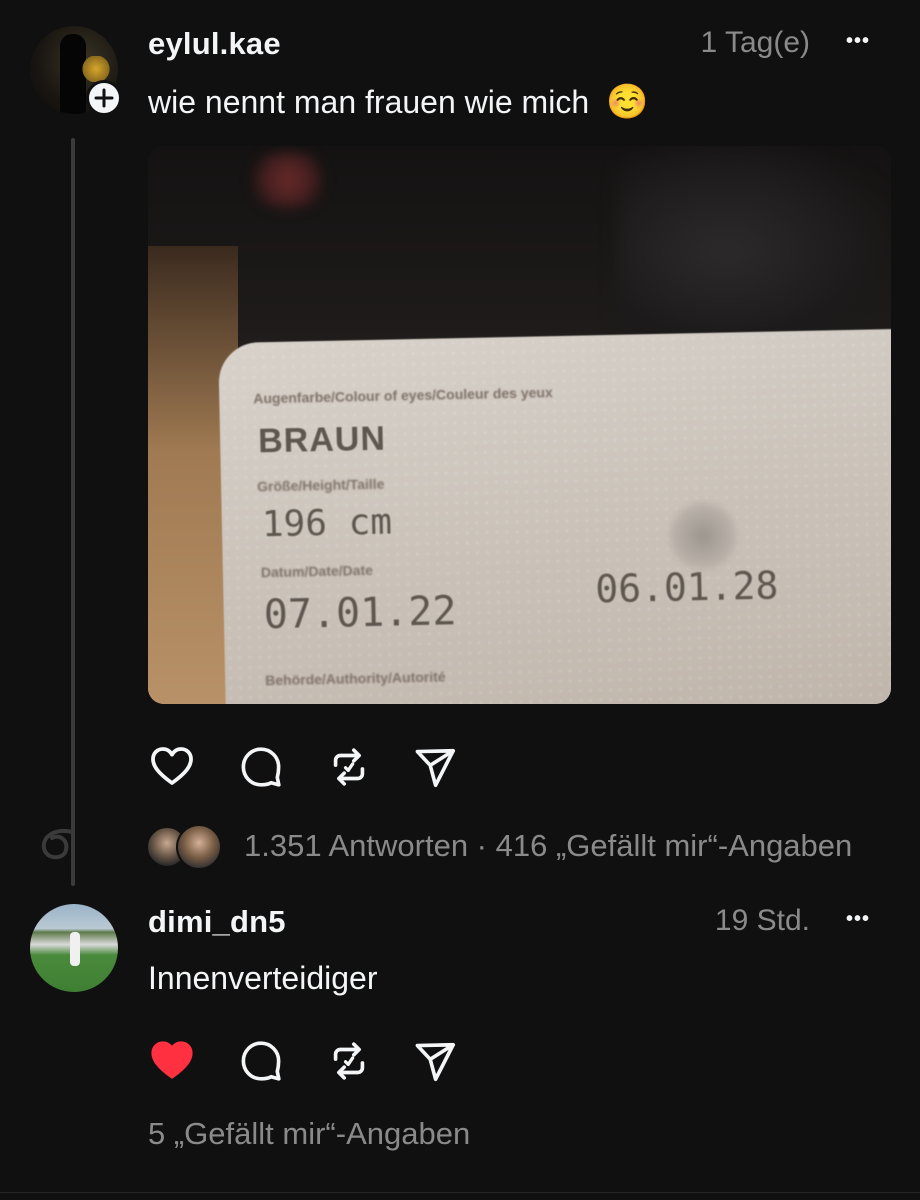 The image size is (920, 1200). I want to click on post-text: wie nennt man frauen wie mich ☺️, so click(398, 102).